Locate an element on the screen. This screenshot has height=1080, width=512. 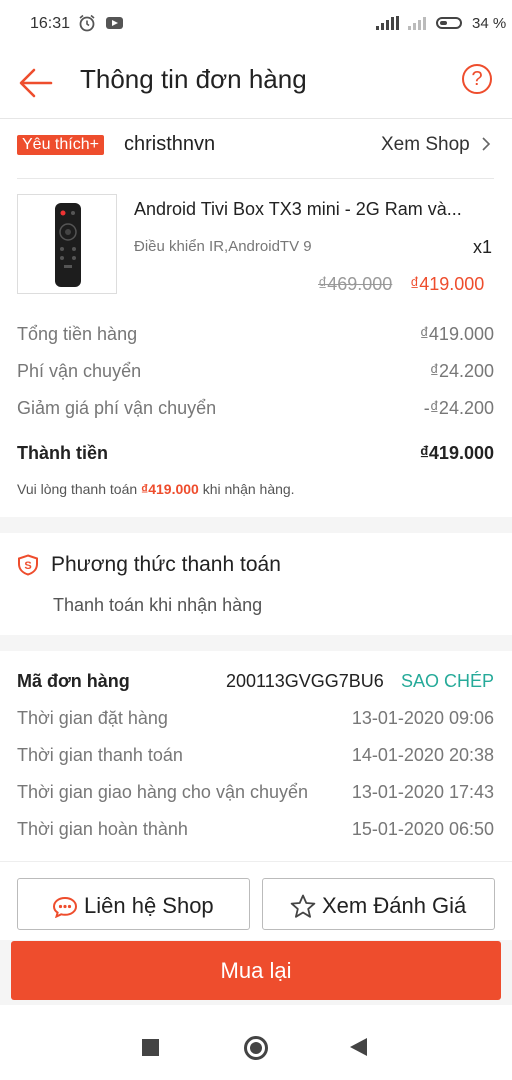
contact-shop-button: Liên hệ Shop is located at coordinates (133, 904).